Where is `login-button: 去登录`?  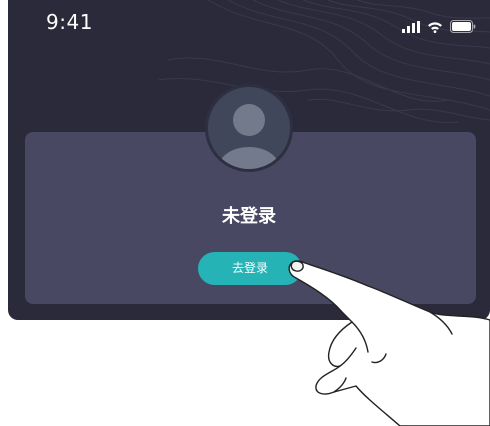 login-button: 去登录 is located at coordinates (250, 268).